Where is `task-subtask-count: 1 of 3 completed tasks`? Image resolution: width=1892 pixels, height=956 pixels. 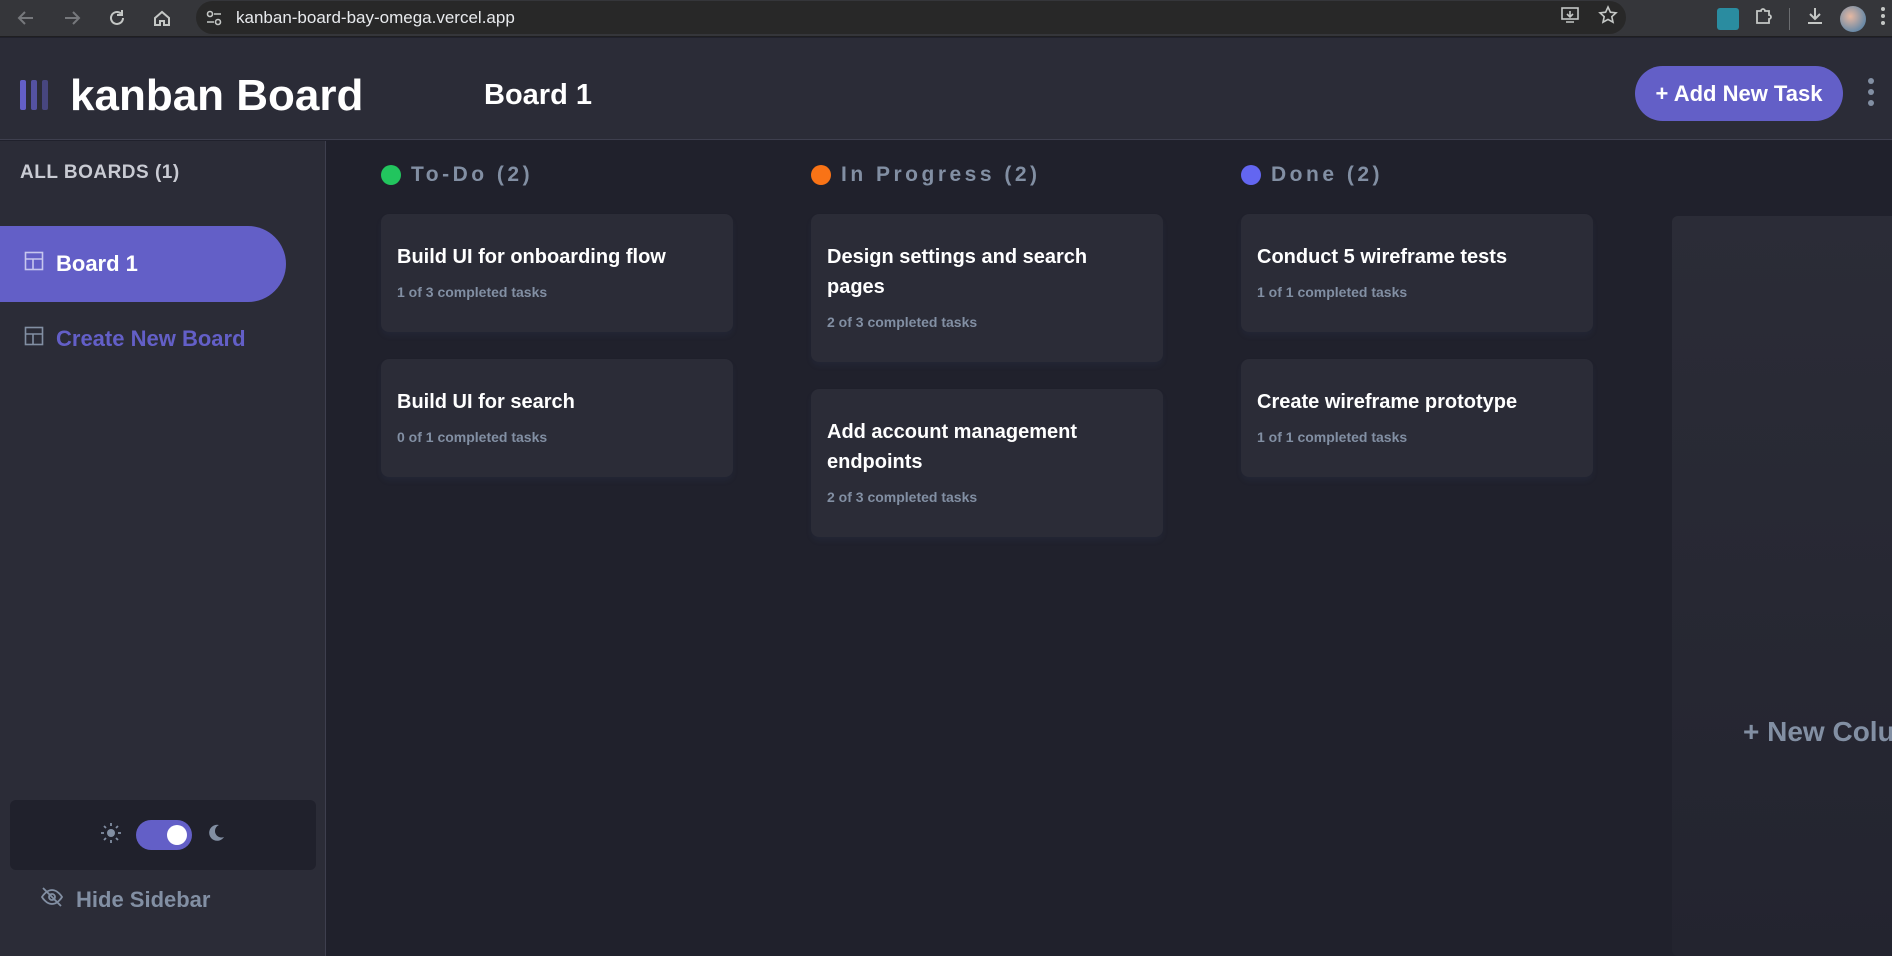
task-subtask-count: 1 of 3 completed tasks is located at coordinates (472, 292).